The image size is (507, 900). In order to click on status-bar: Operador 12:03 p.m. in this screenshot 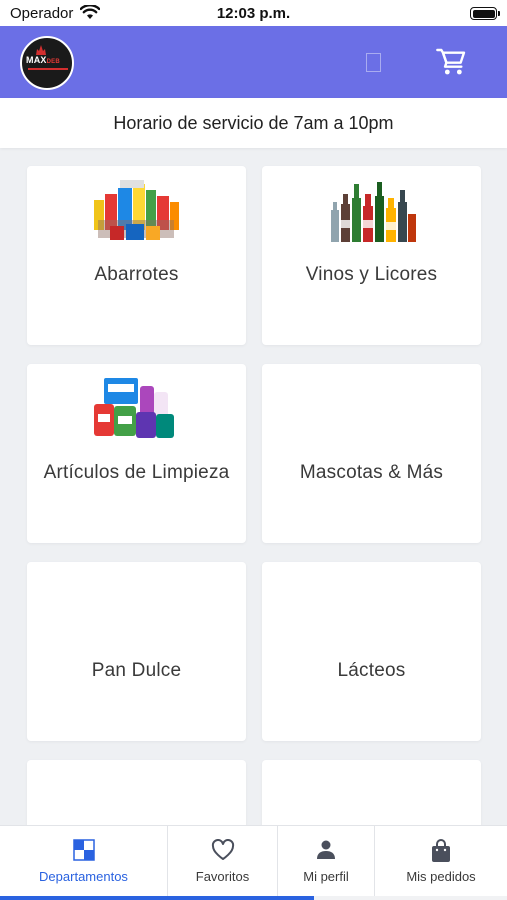, I will do `click(253, 13)`.